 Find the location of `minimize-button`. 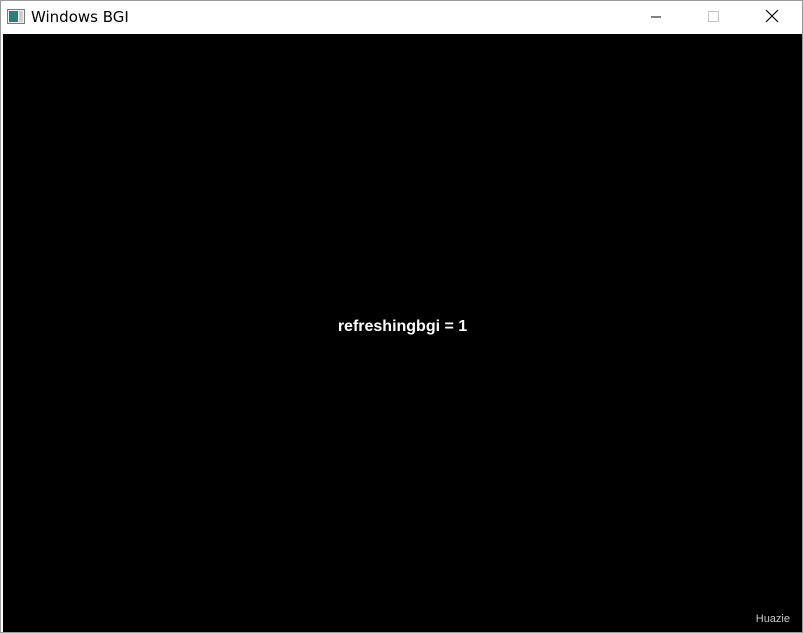

minimize-button is located at coordinates (656, 17).